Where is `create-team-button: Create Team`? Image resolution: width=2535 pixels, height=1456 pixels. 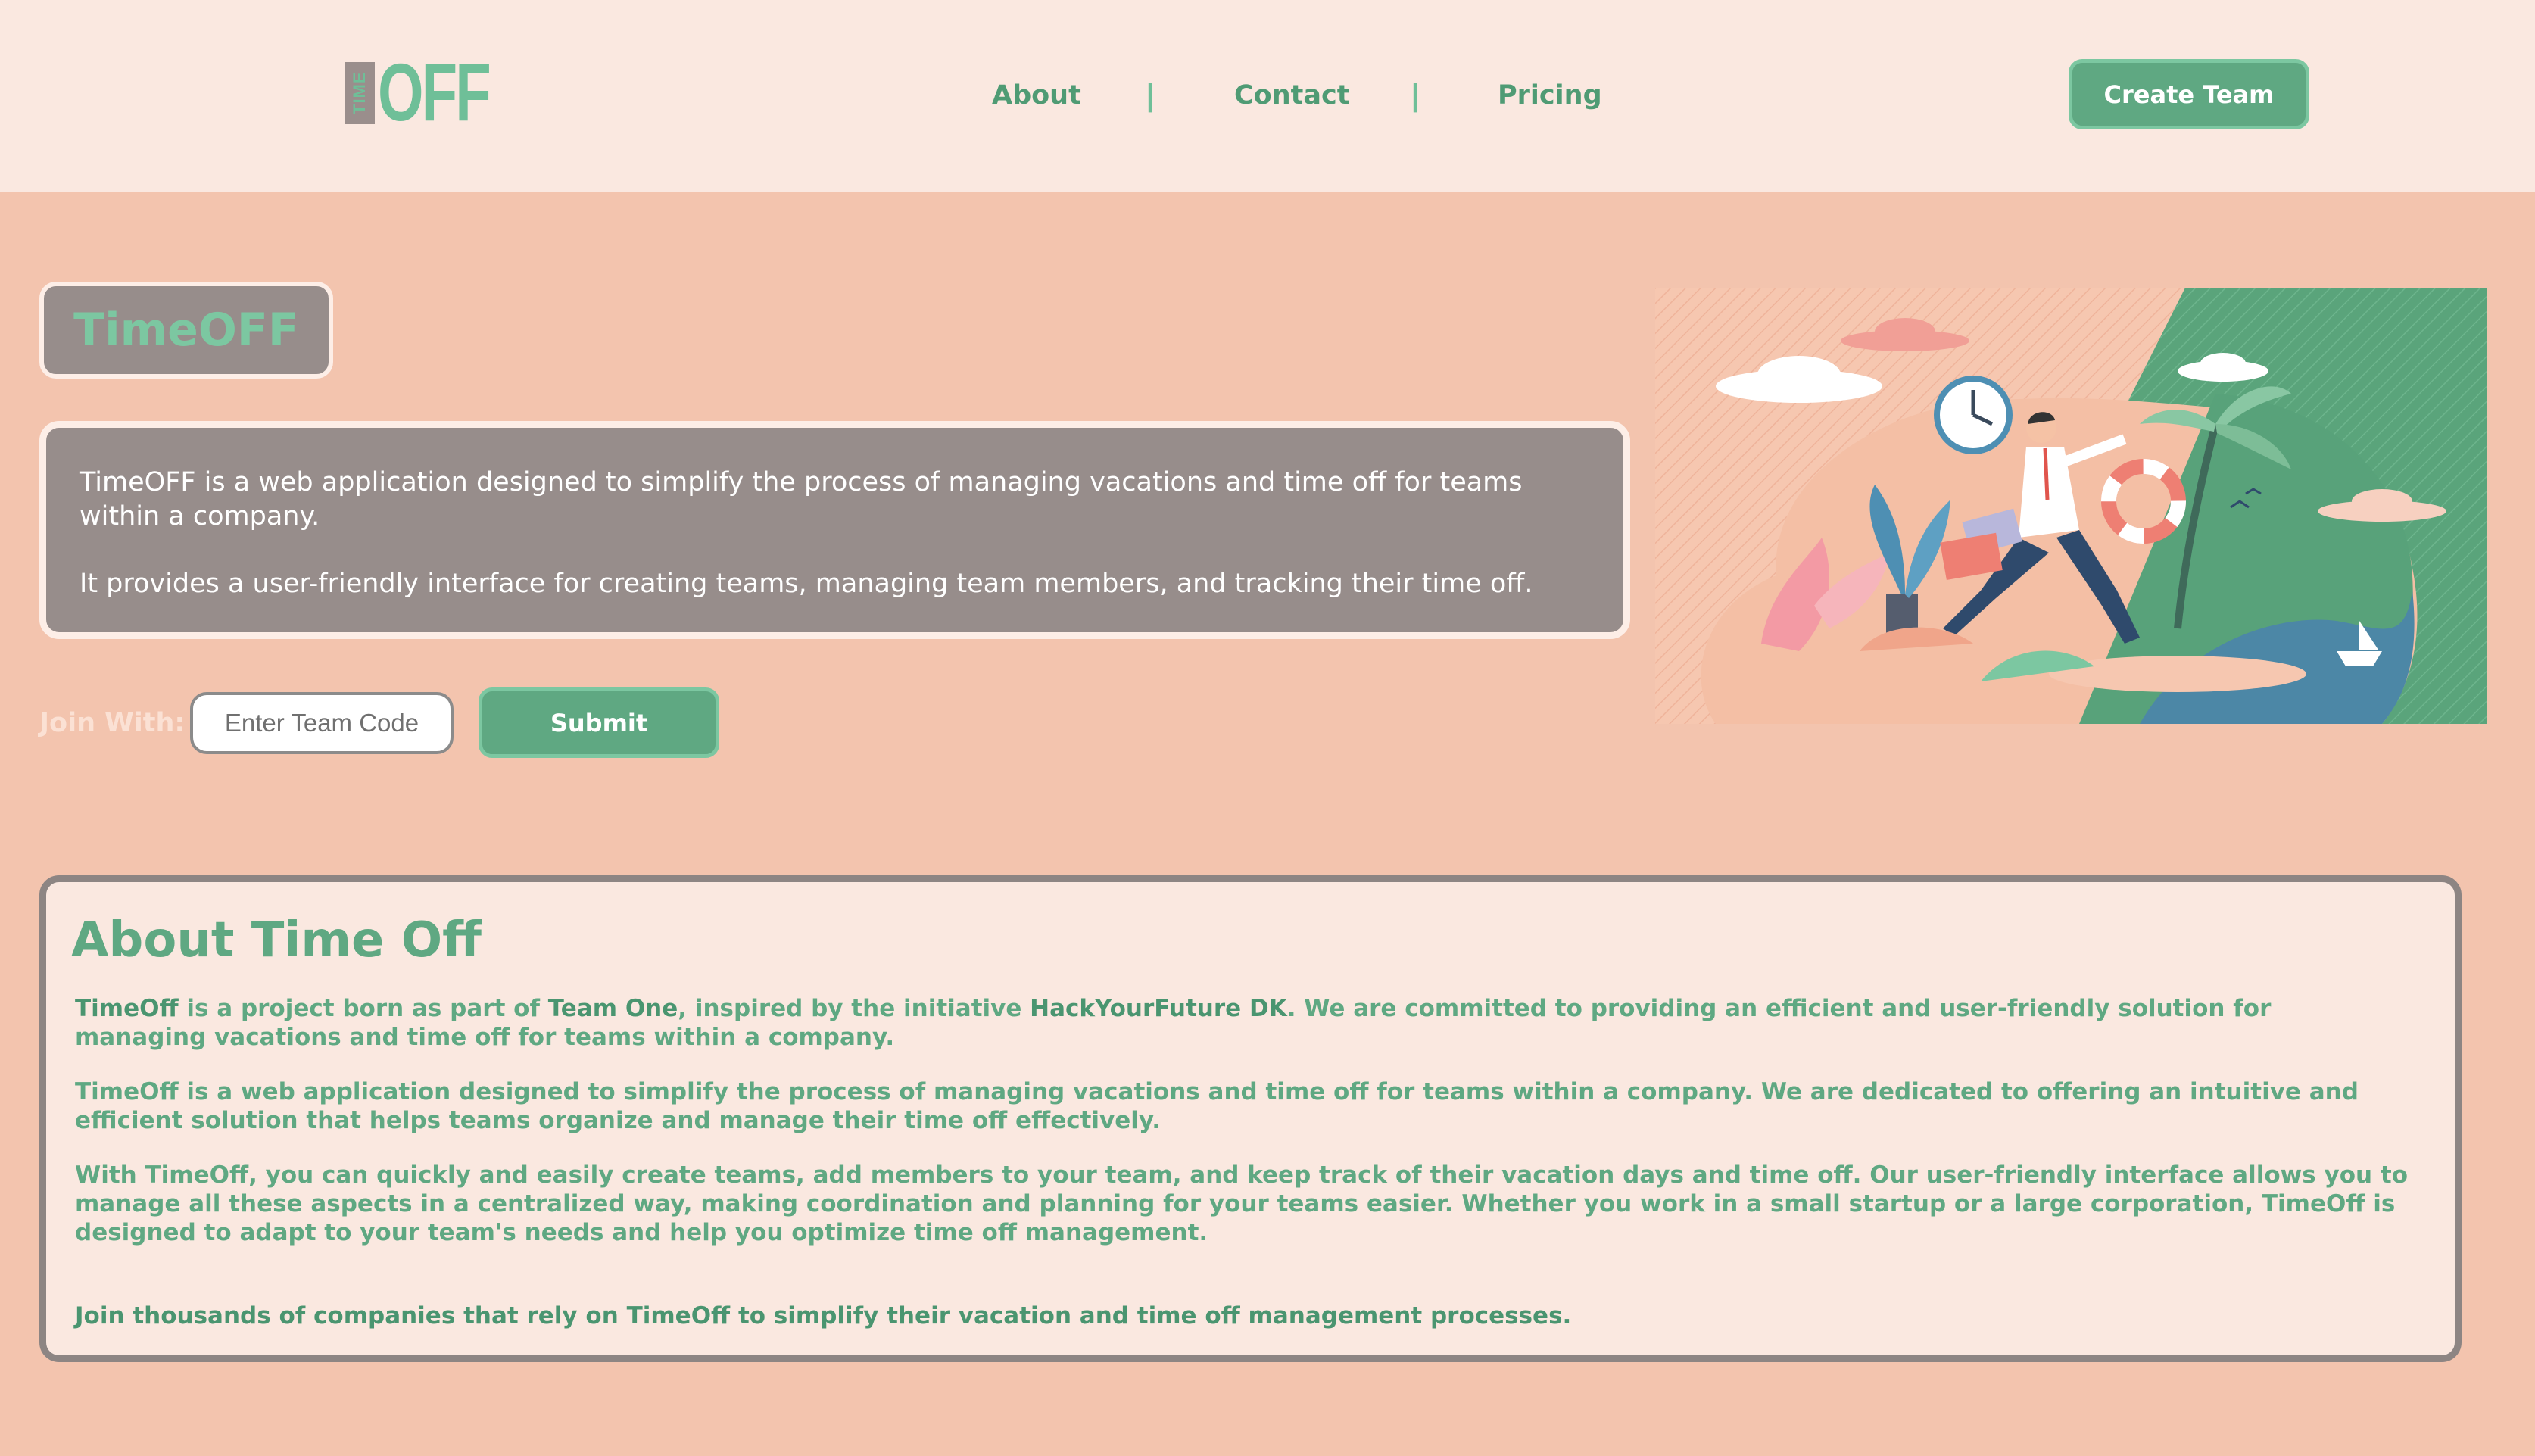
create-team-button: Create Team is located at coordinates (2189, 94).